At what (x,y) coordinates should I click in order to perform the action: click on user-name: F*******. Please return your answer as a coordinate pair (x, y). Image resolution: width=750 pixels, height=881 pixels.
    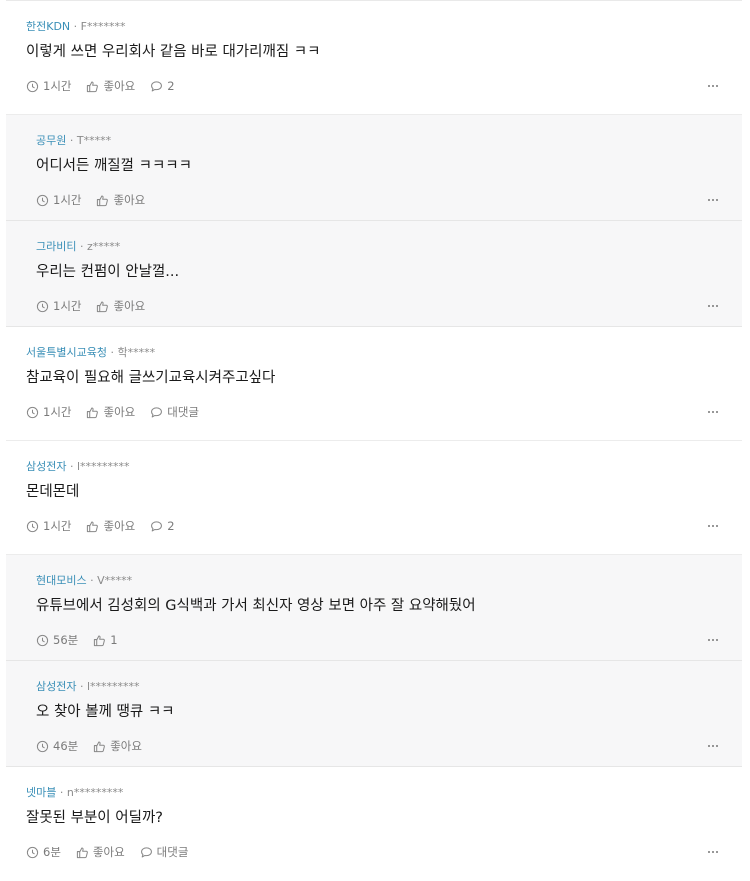
    Looking at the image, I should click on (103, 26).